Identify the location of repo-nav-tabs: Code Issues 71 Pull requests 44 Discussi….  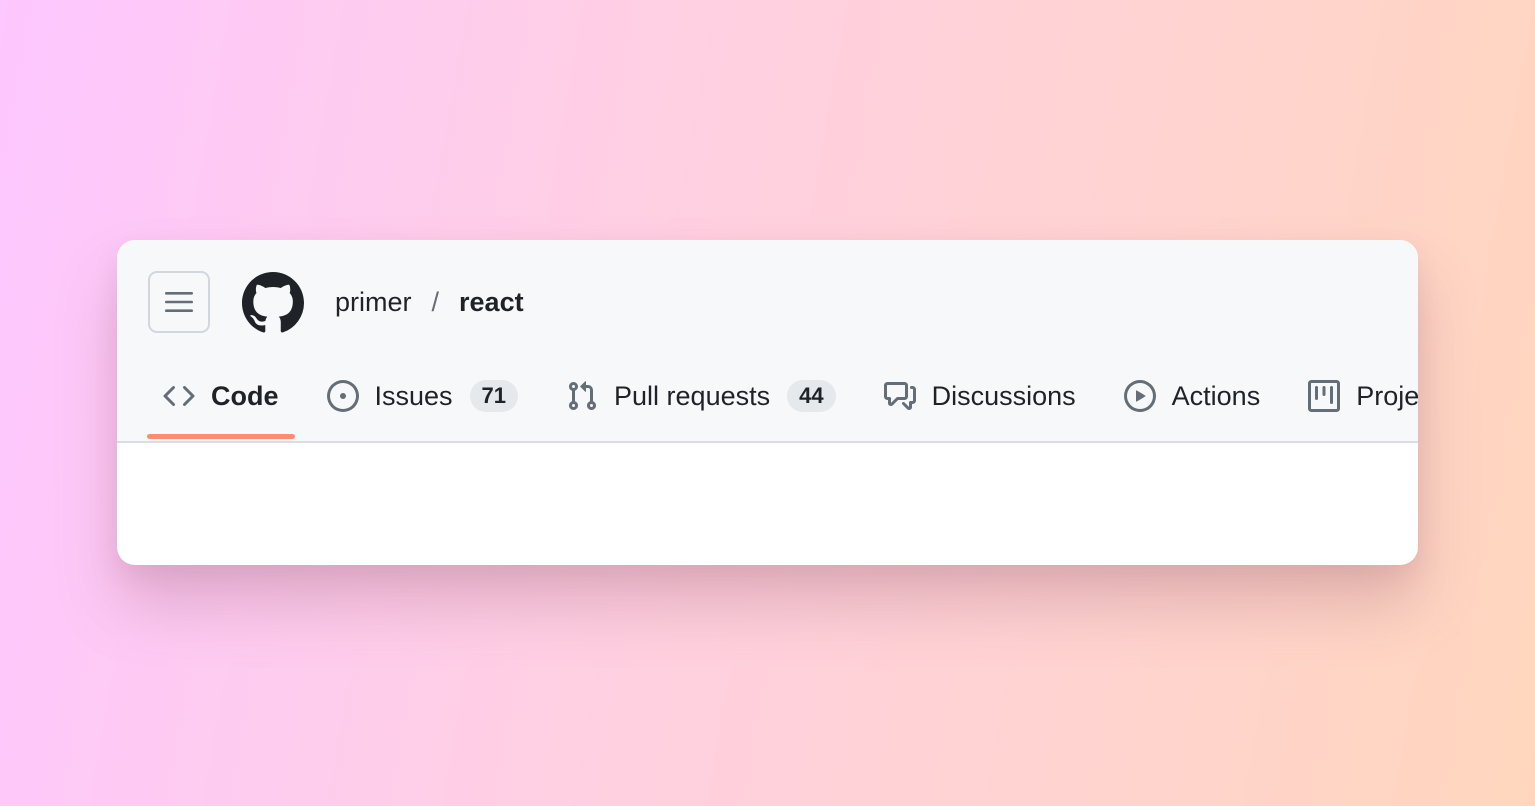
(782, 405).